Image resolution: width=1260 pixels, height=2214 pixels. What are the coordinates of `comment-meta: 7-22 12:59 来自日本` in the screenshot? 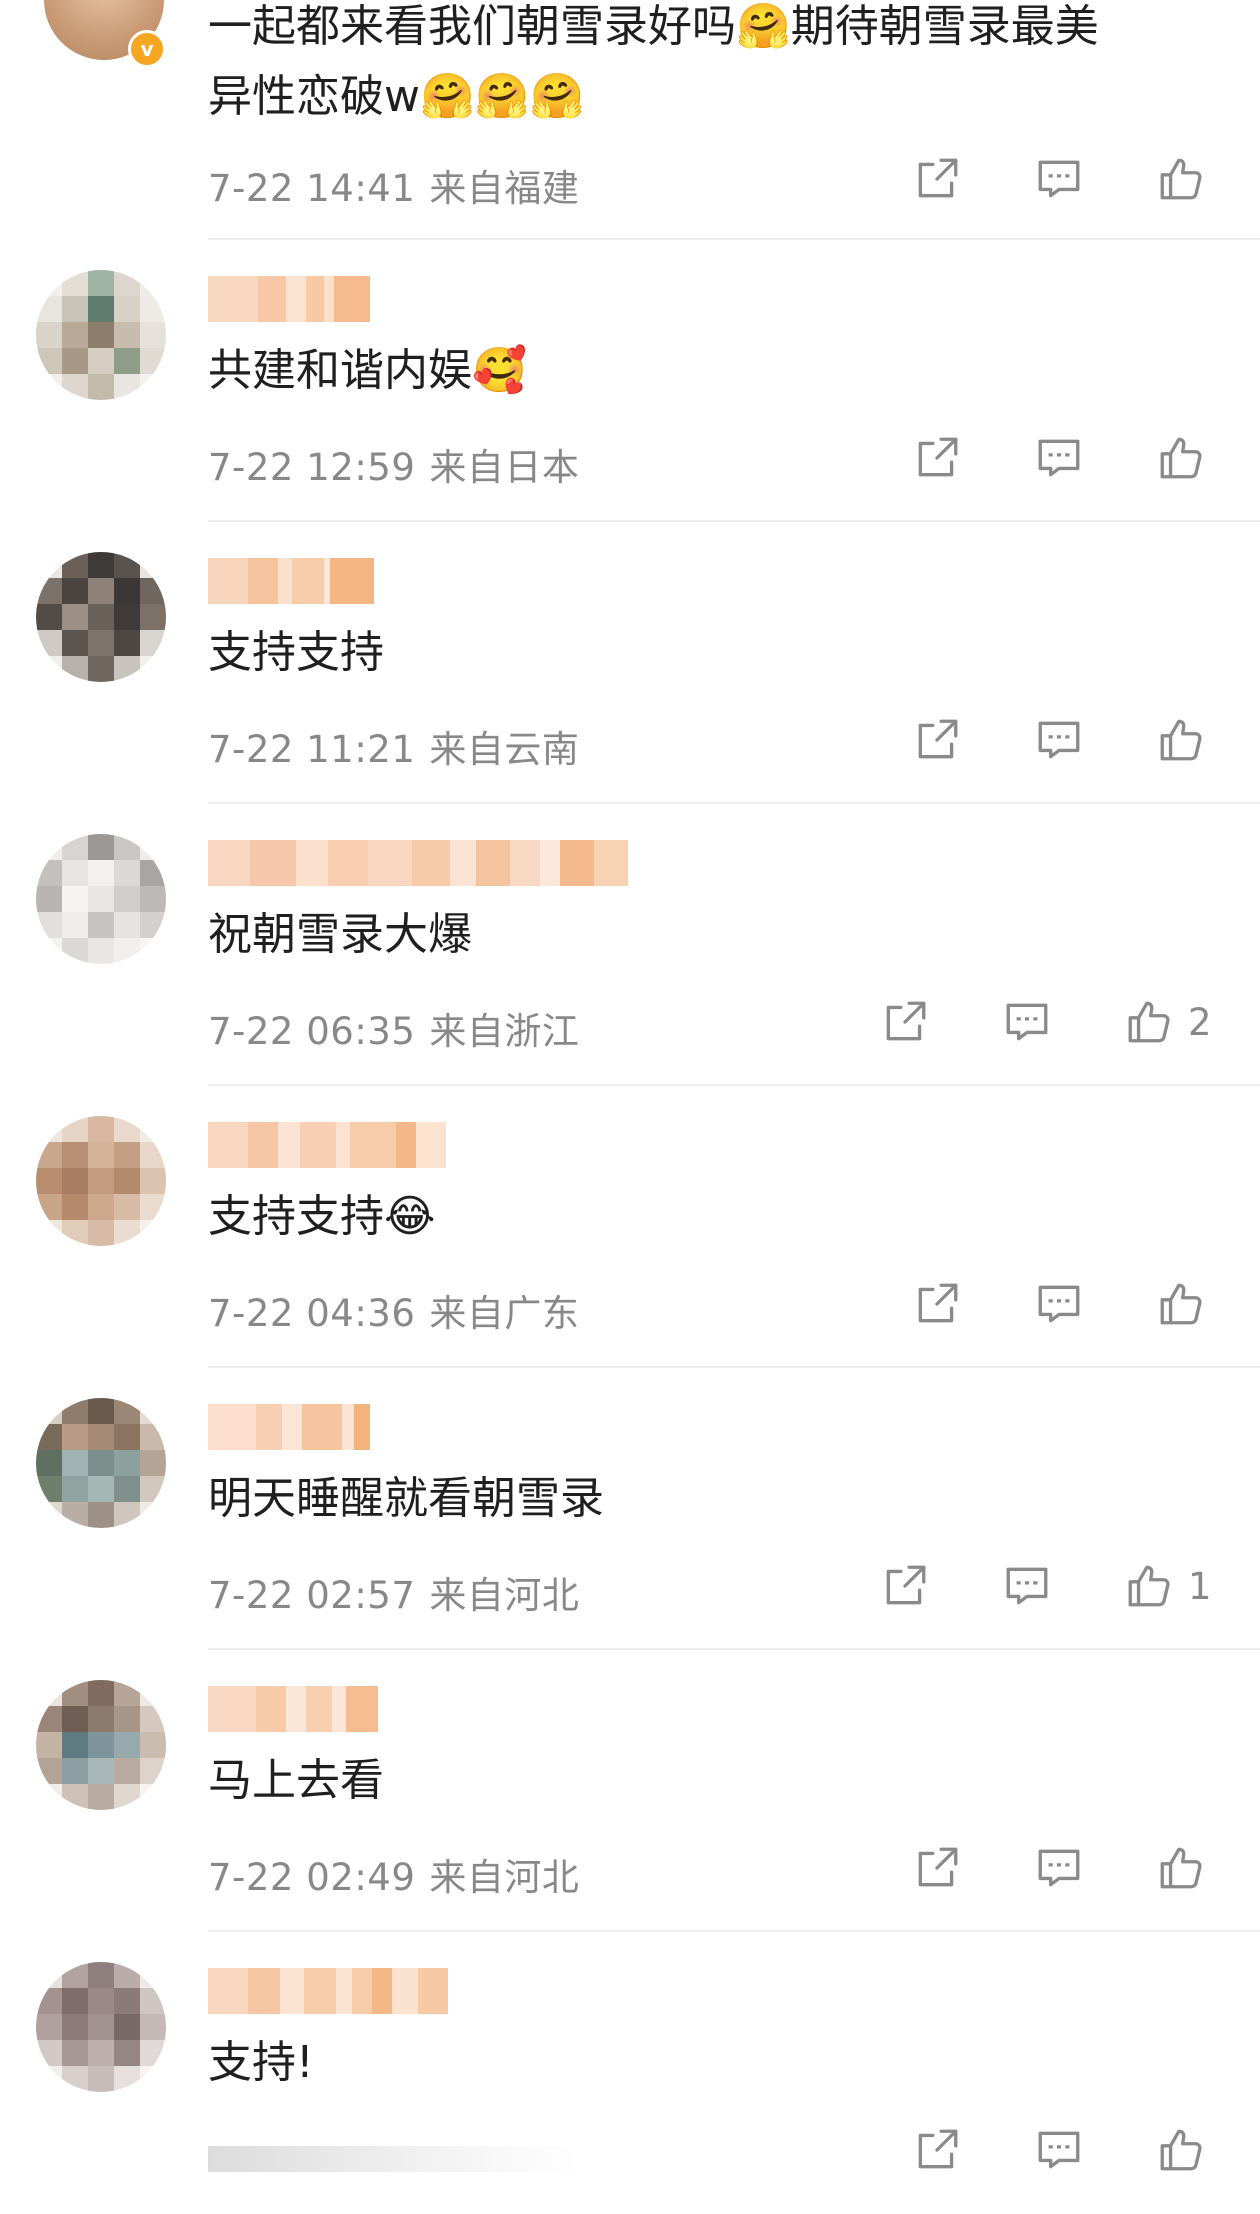 It's located at (393, 464).